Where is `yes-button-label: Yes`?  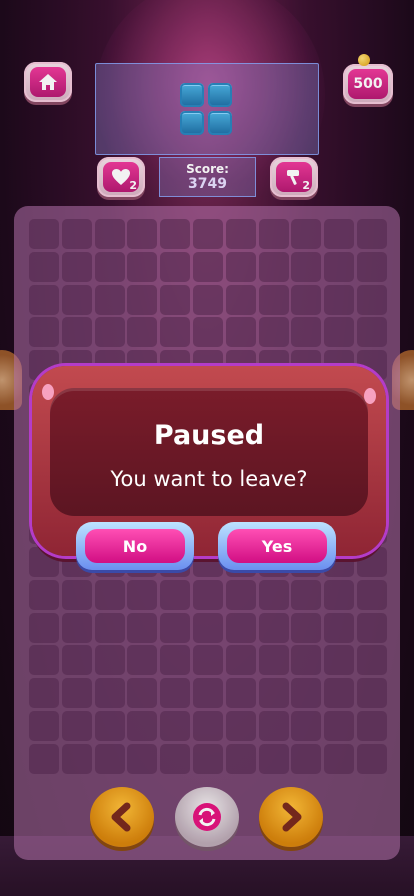 yes-button-label: Yes is located at coordinates (277, 546).